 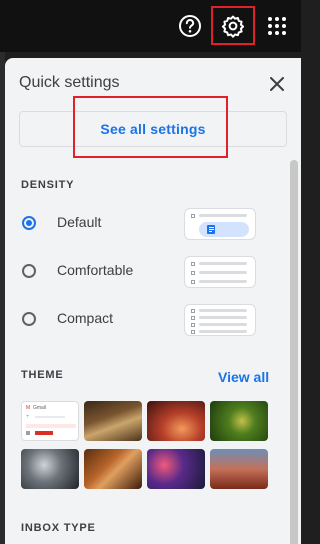 I want to click on density-label-compact: Compact, so click(x=85, y=318).